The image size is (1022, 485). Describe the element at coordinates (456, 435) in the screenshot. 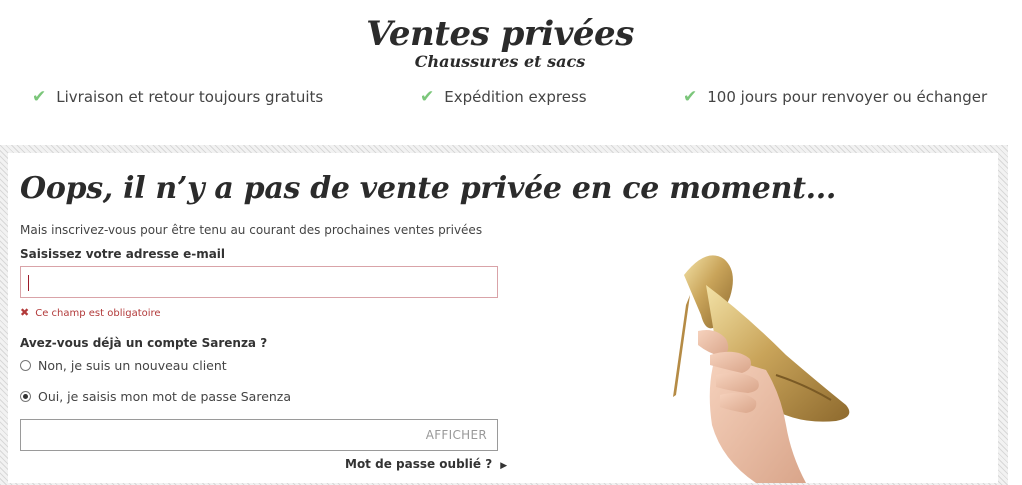

I see `show-password-button: AFFICHER` at that location.